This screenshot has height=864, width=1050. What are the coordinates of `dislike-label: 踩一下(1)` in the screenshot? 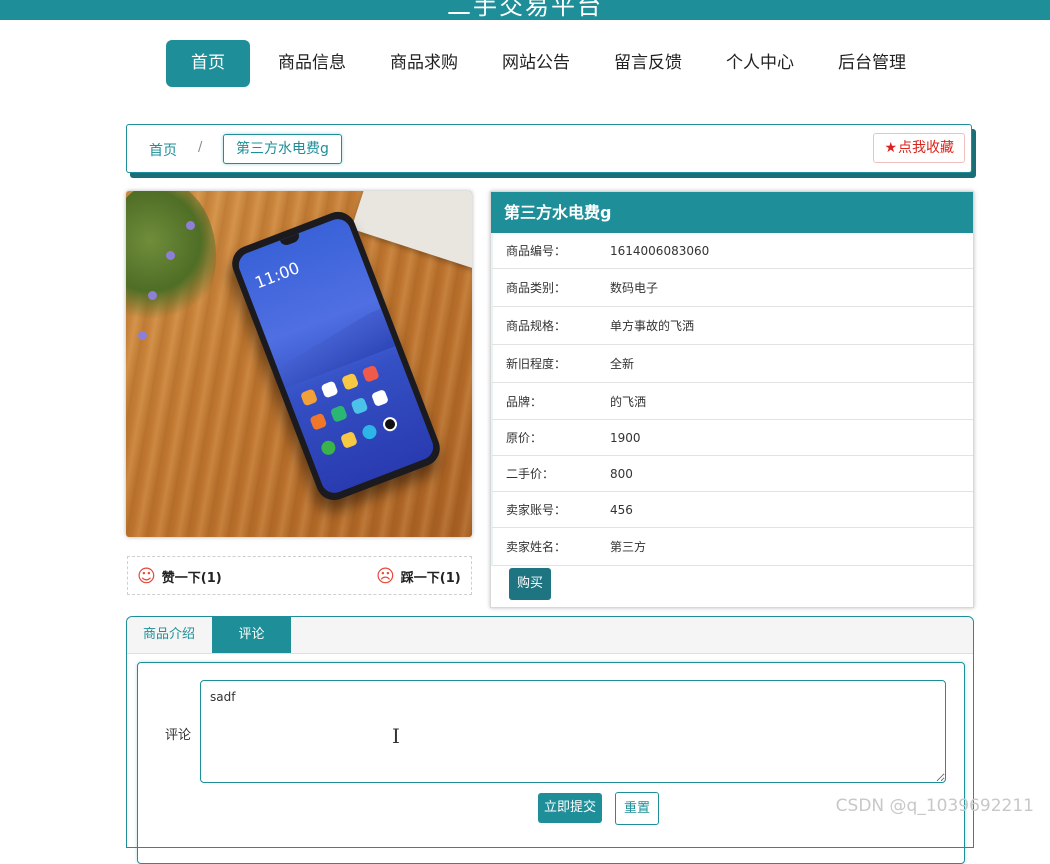 It's located at (430, 578).